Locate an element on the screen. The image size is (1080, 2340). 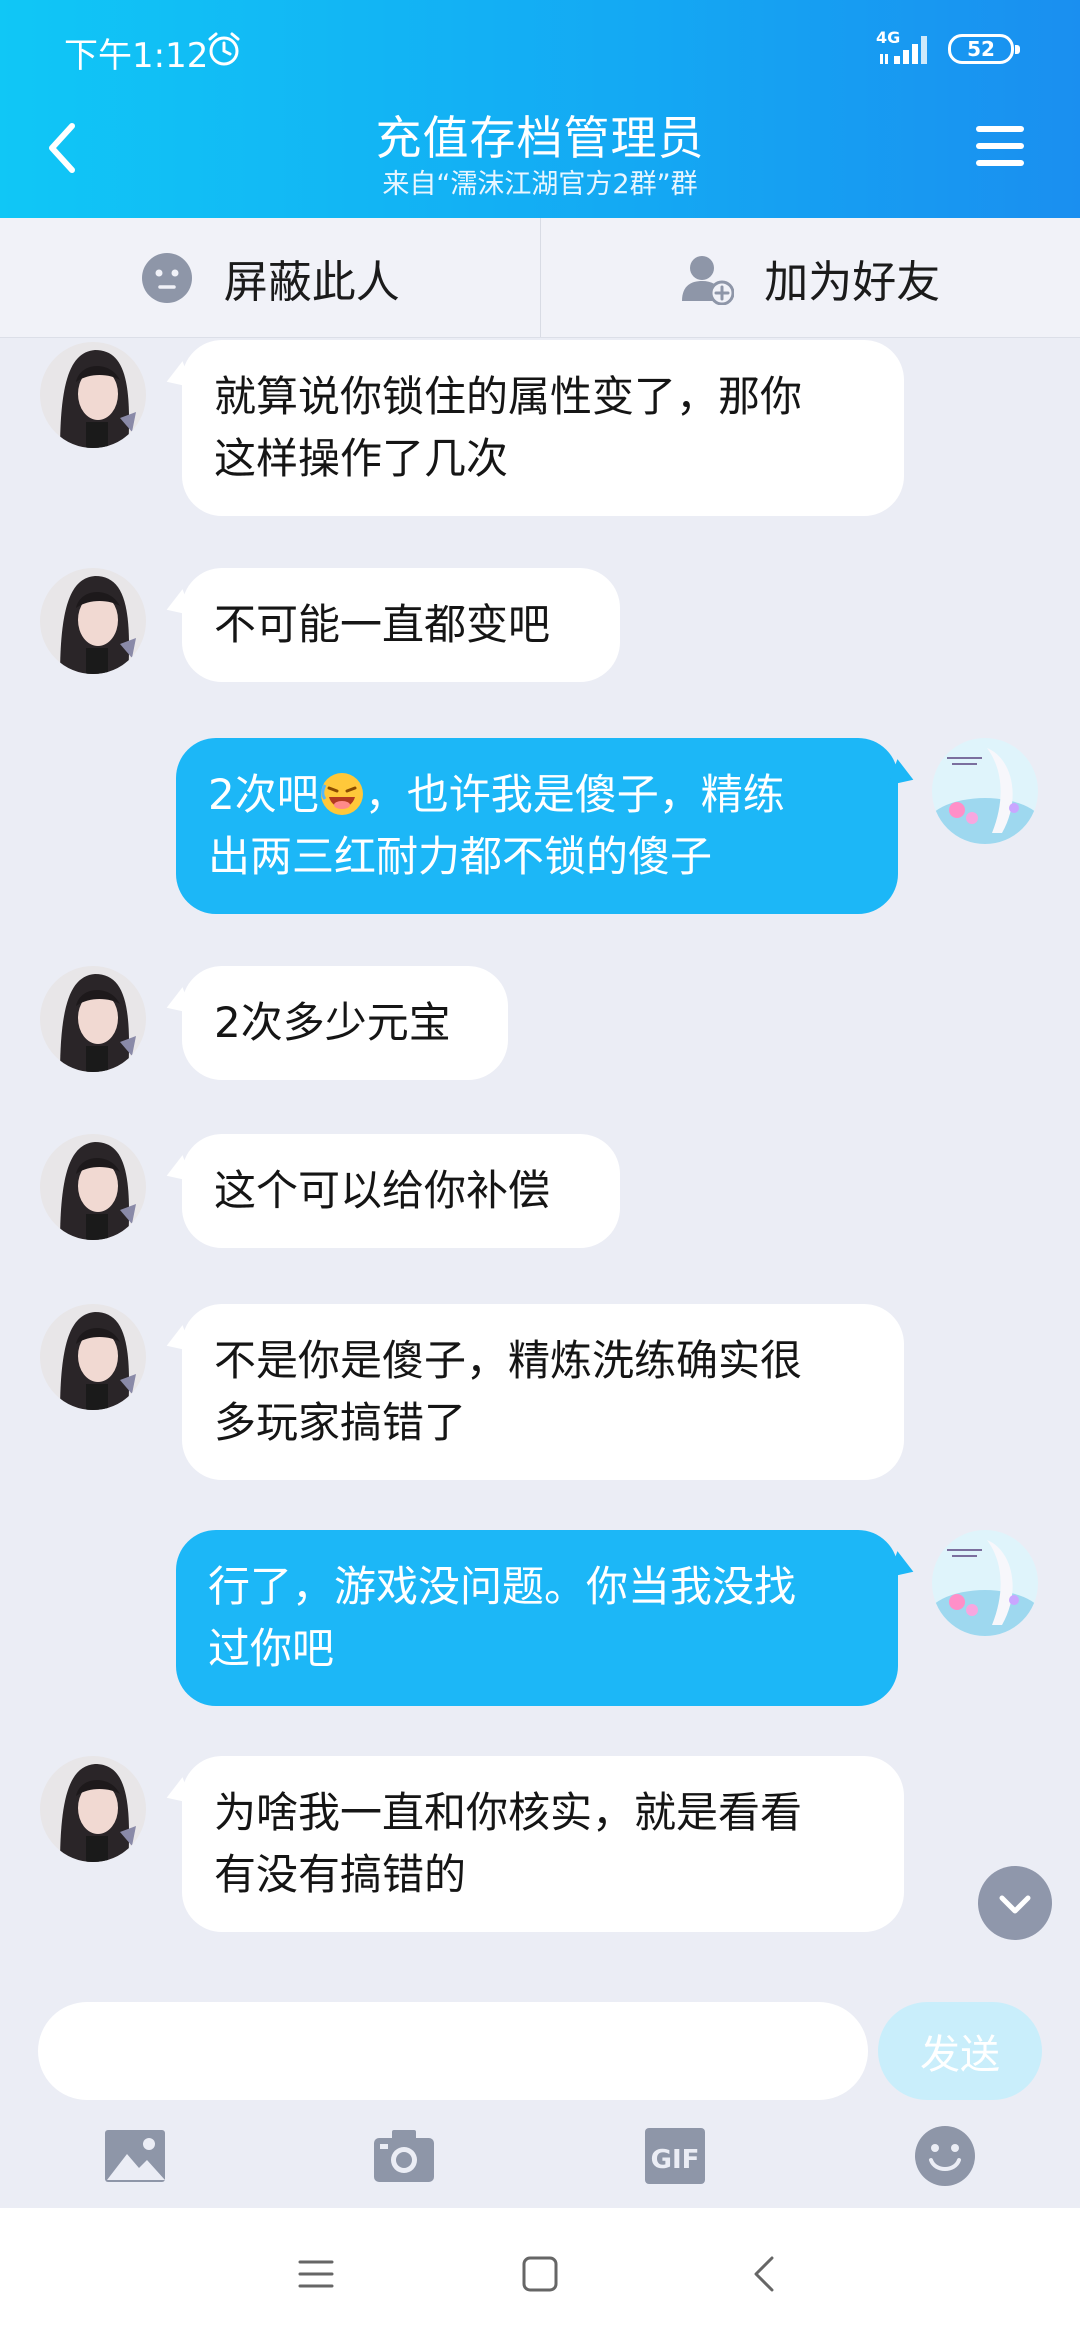
outgoing-message-bubble: 行了，游戏没问题。你当我没找 过你吧 is located at coordinates (537, 1618).